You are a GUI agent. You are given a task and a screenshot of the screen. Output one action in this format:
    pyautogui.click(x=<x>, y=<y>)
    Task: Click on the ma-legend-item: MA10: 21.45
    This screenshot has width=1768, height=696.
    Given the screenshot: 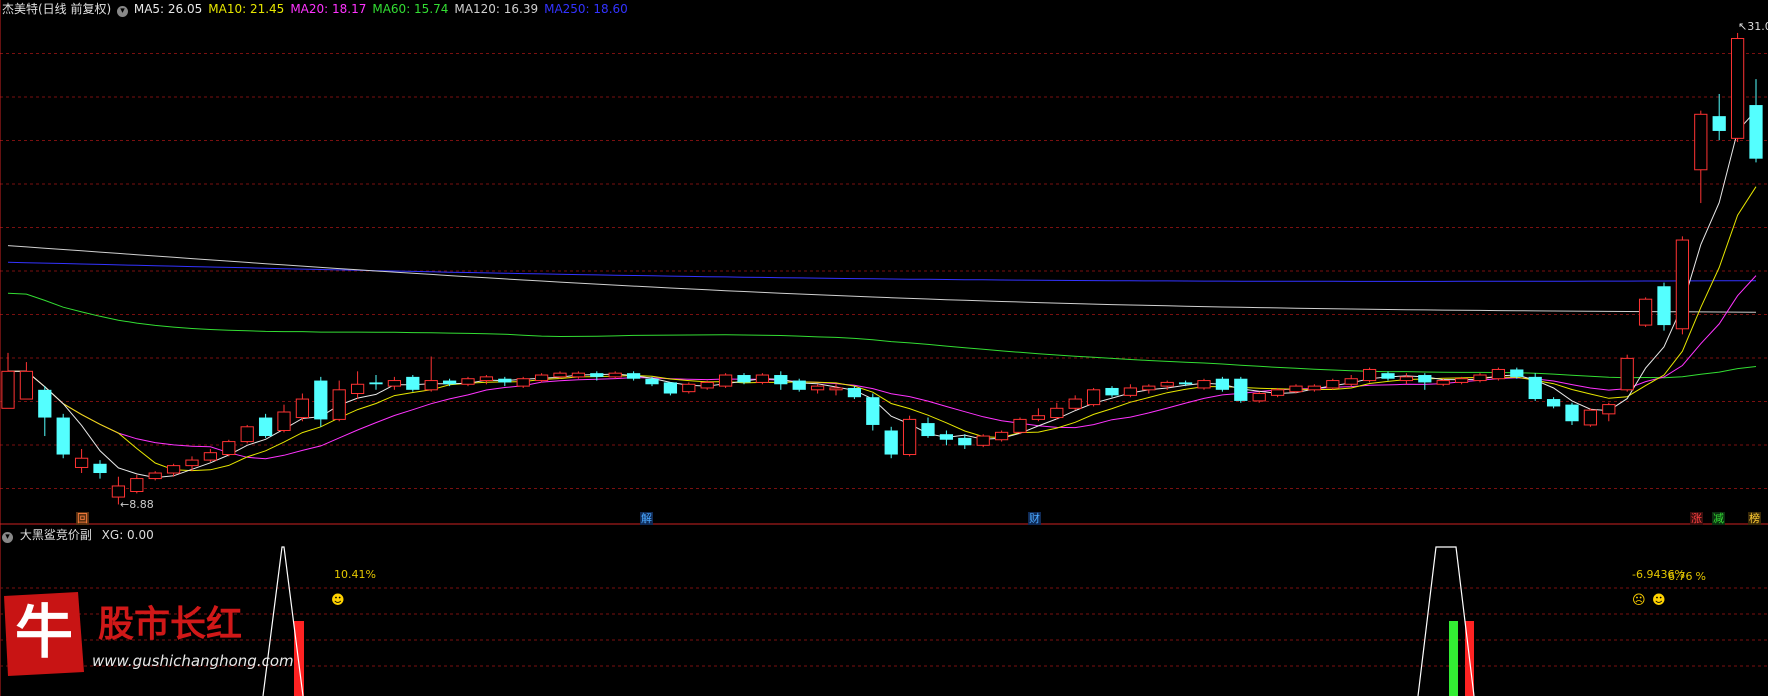 What is the action you would take?
    pyautogui.click(x=246, y=9)
    